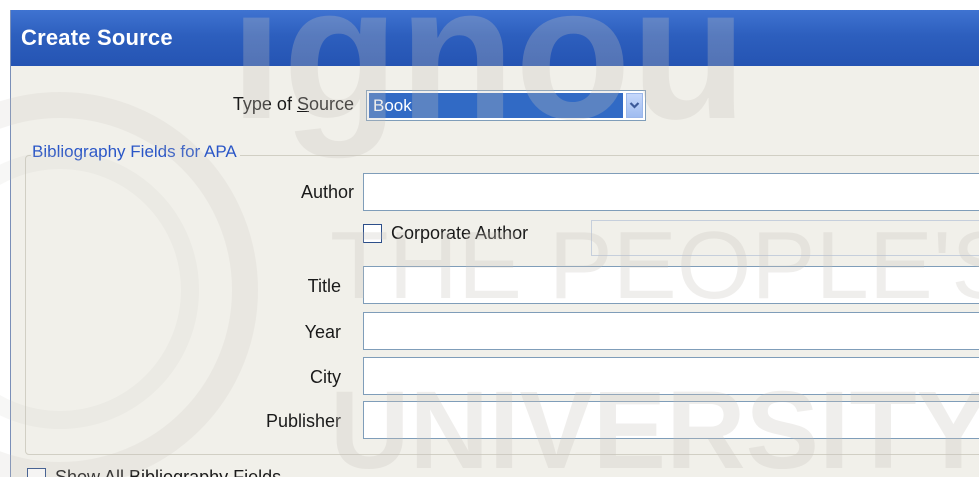 The width and height of the screenshot is (979, 477). What do you see at coordinates (671, 420) in the screenshot?
I see `publisher-field` at bounding box center [671, 420].